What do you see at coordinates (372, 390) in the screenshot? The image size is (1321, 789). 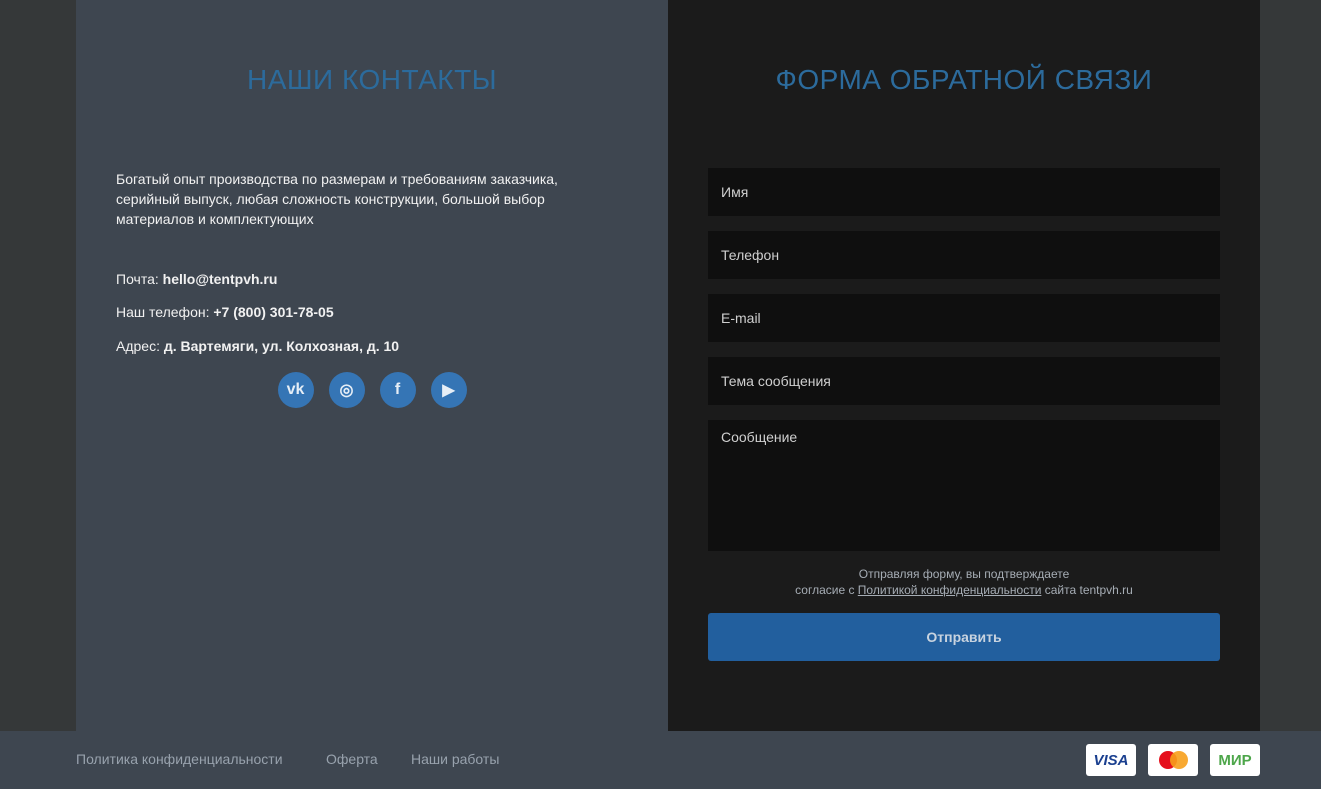 I see `social-links: vk ◎ f ▶` at bounding box center [372, 390].